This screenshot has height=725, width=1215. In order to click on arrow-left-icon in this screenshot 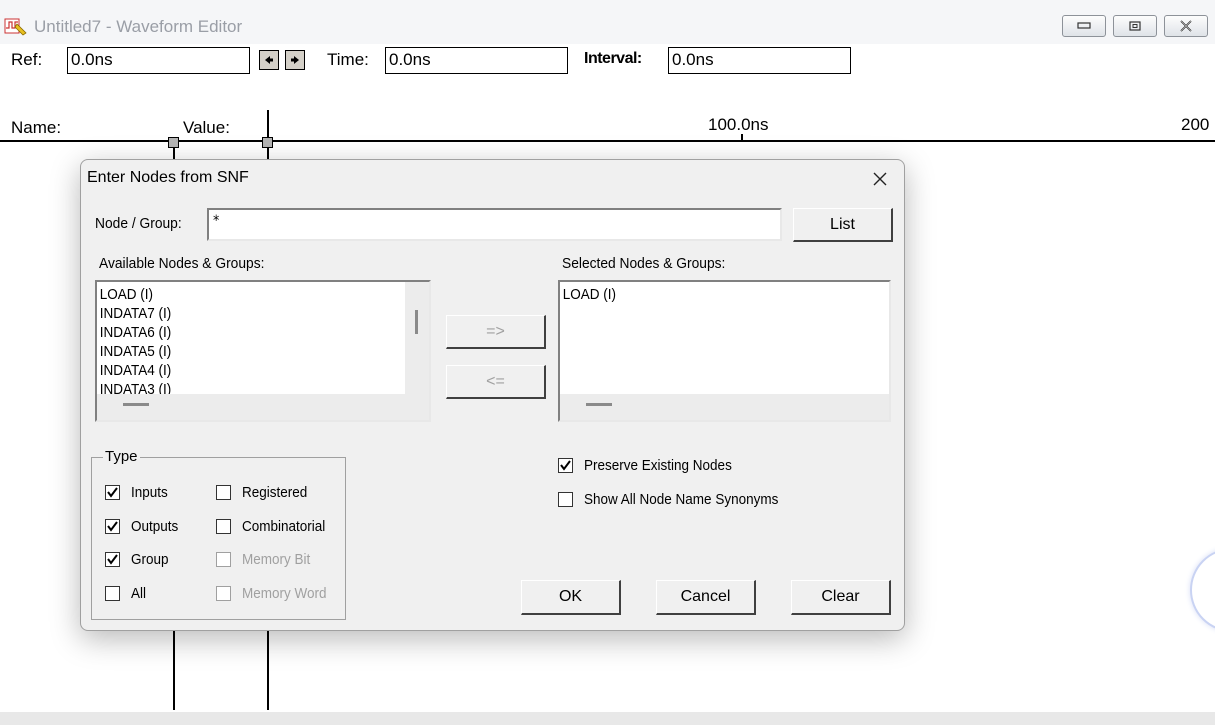, I will do `click(269, 60)`.